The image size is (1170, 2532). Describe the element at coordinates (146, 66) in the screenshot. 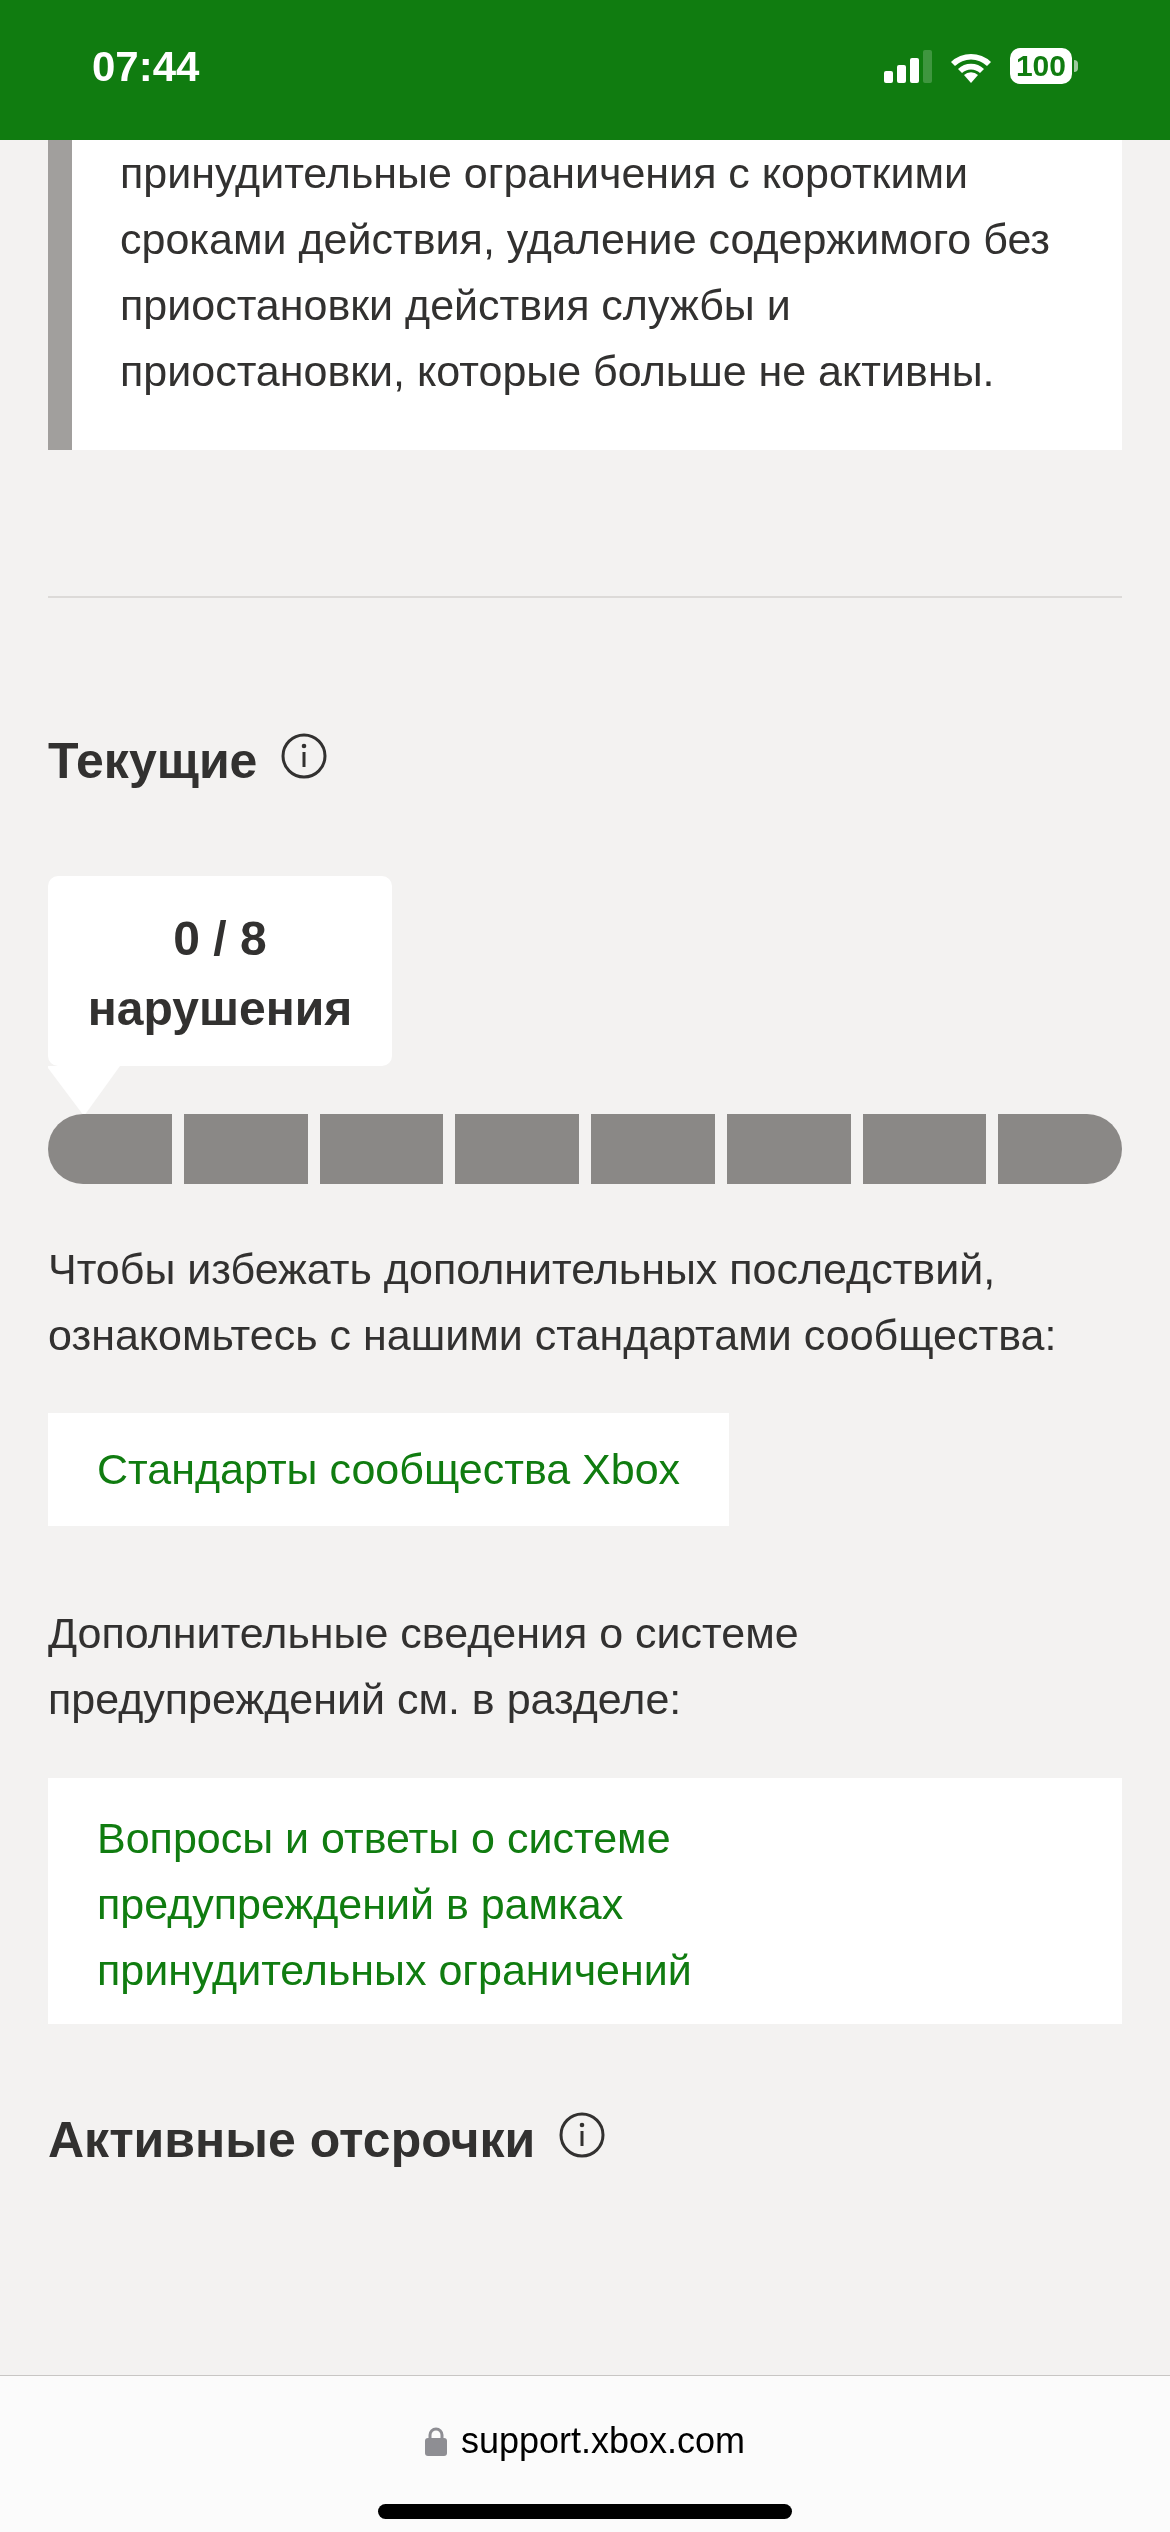

I see `clock: 07:44` at that location.